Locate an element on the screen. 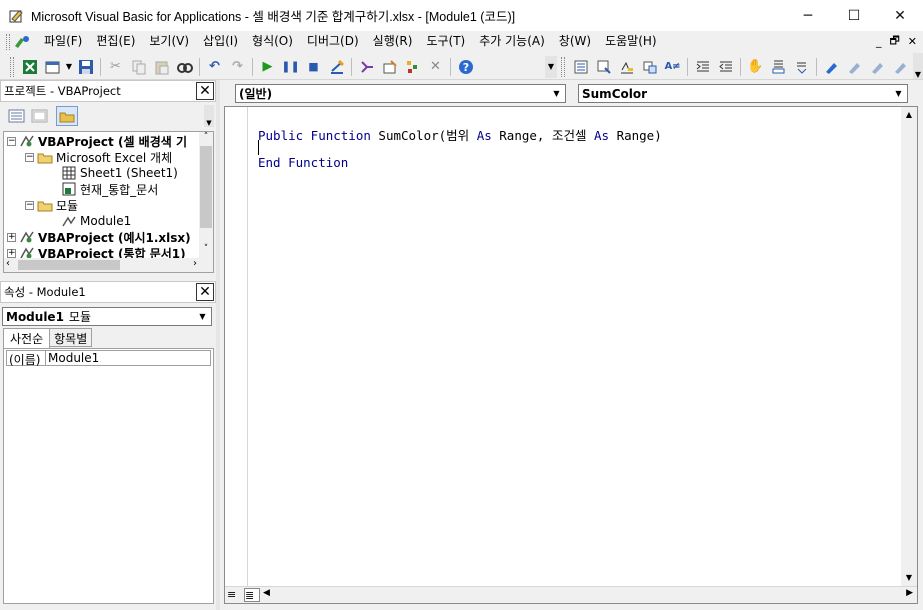 The height and width of the screenshot is (610, 923). redo-icon: ↷ is located at coordinates (237, 67).